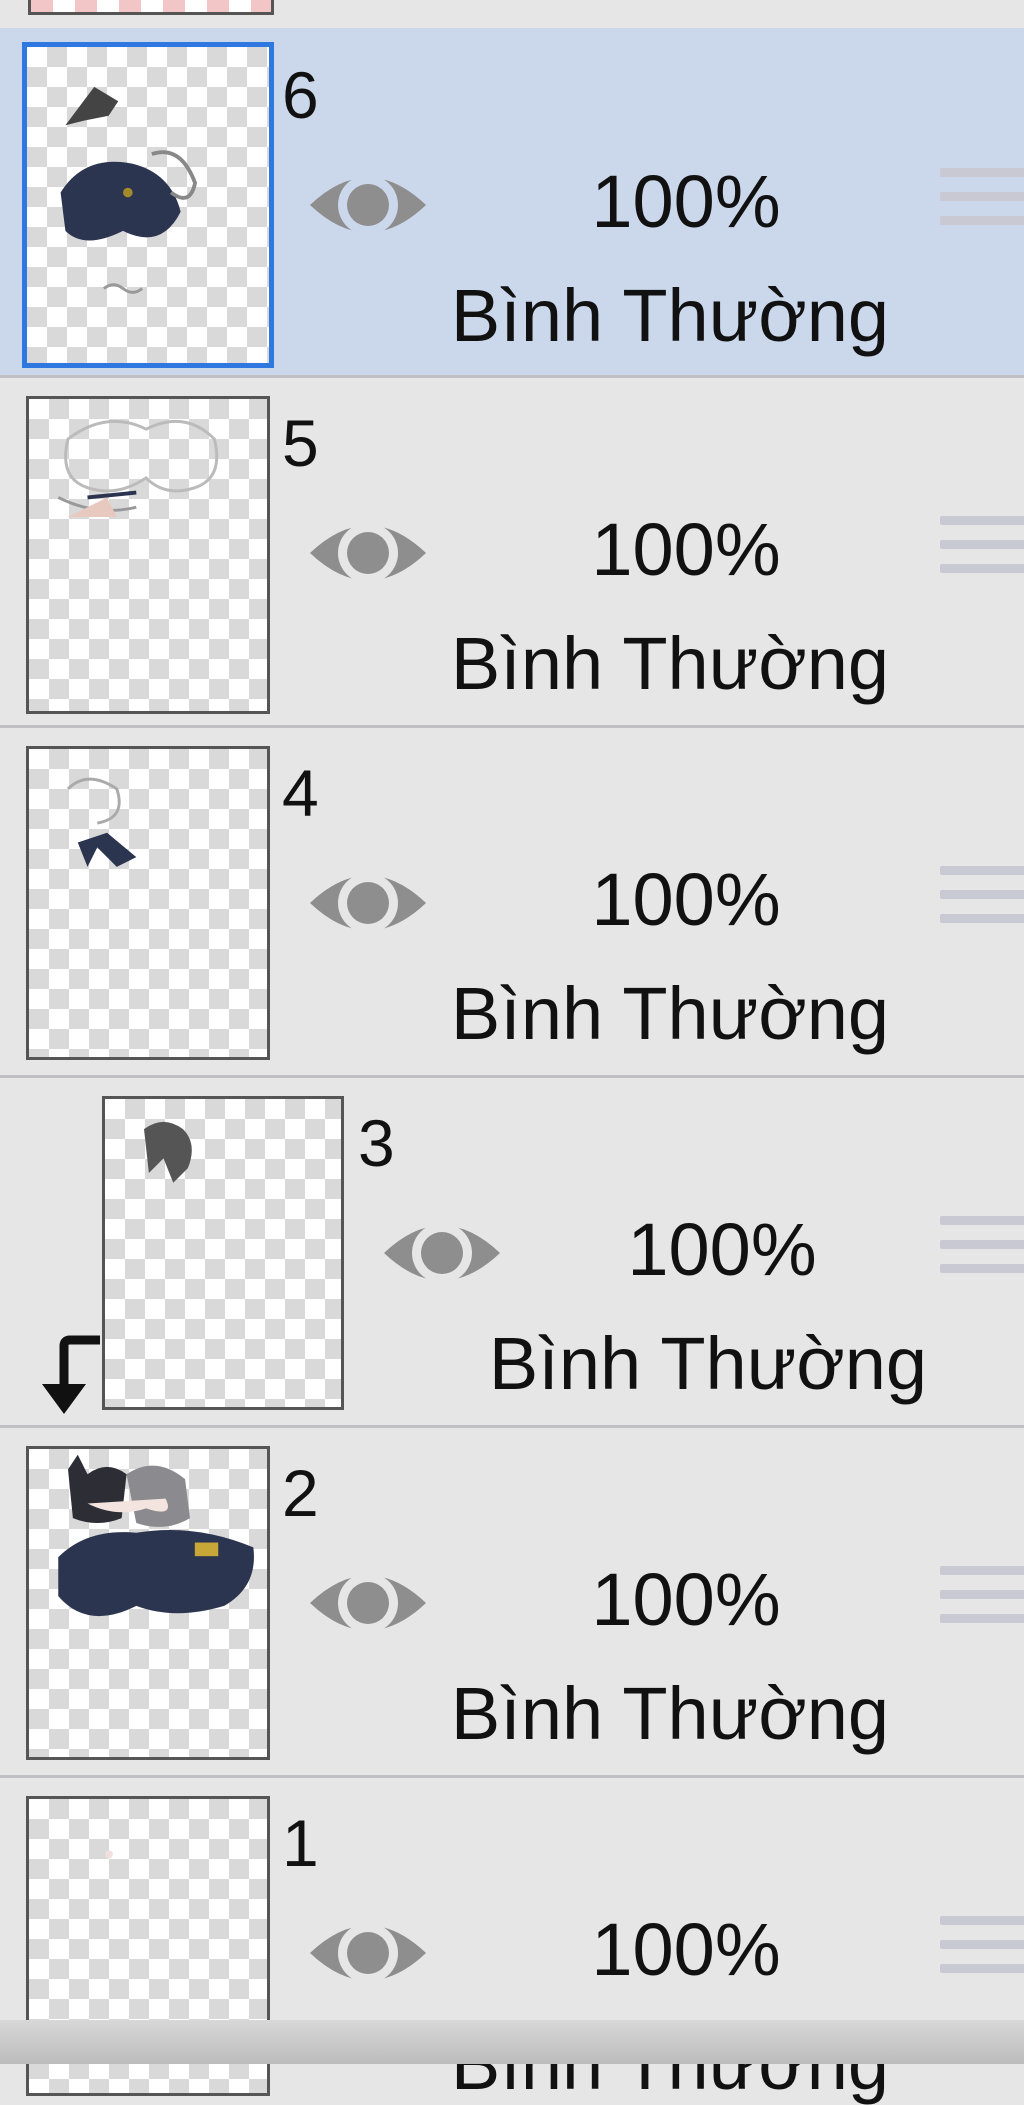  What do you see at coordinates (300, 1493) in the screenshot?
I see `layer-number: 2` at bounding box center [300, 1493].